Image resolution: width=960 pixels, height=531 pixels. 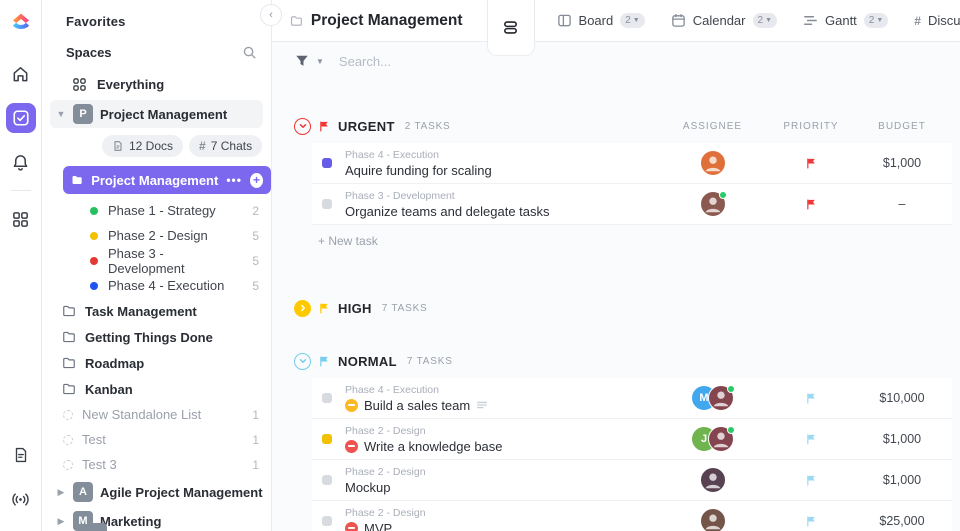 I want to click on assignee-cell: J, so click(x=712, y=439).